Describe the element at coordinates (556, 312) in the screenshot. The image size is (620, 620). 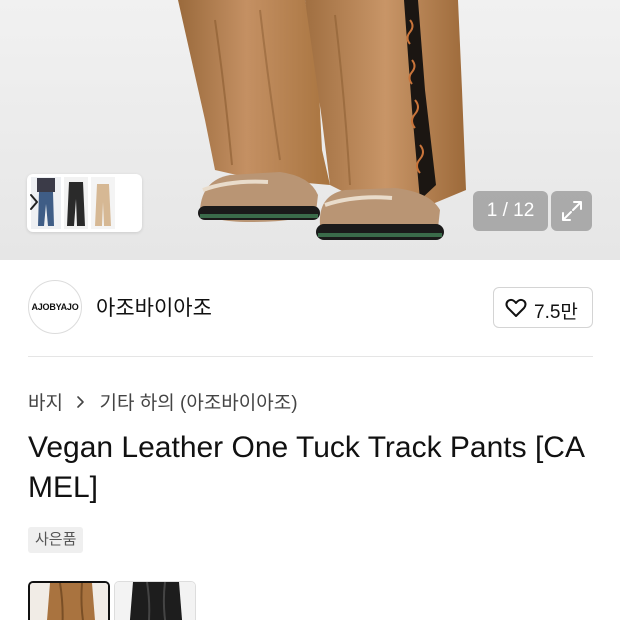
I see `like-count: 7.5만` at that location.